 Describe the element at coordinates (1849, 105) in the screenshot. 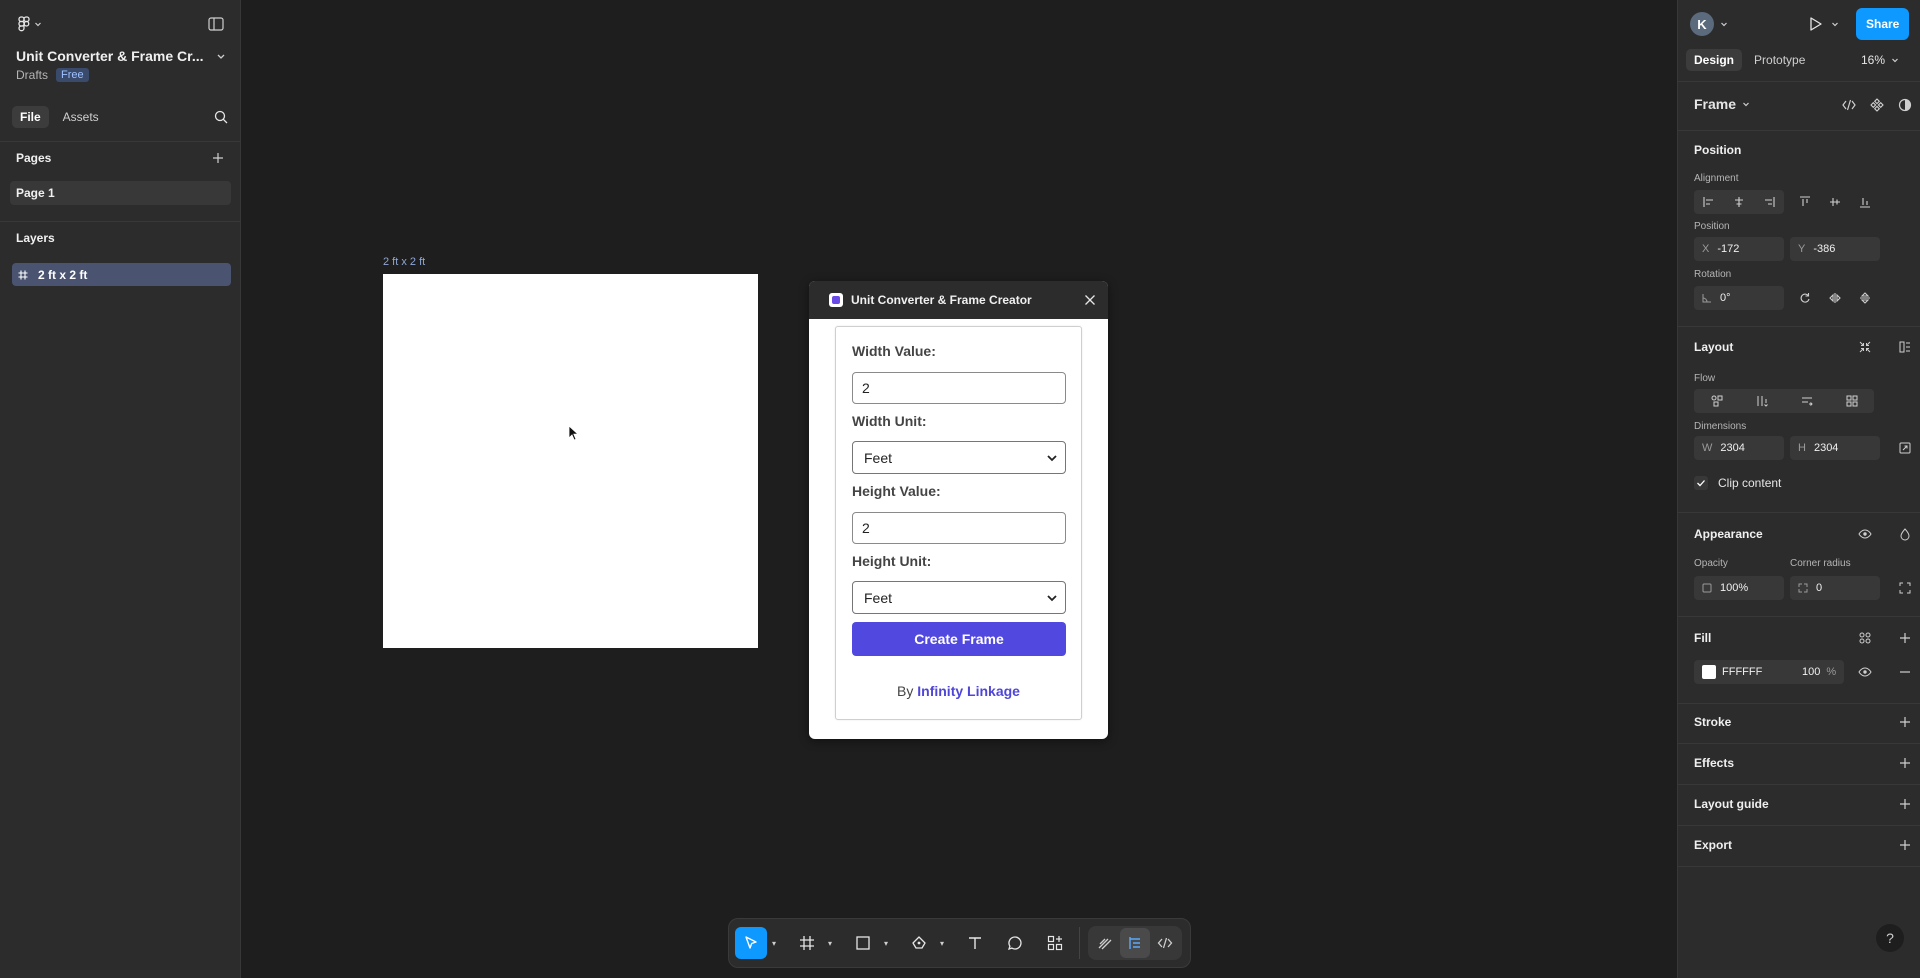

I see `code-icon` at that location.